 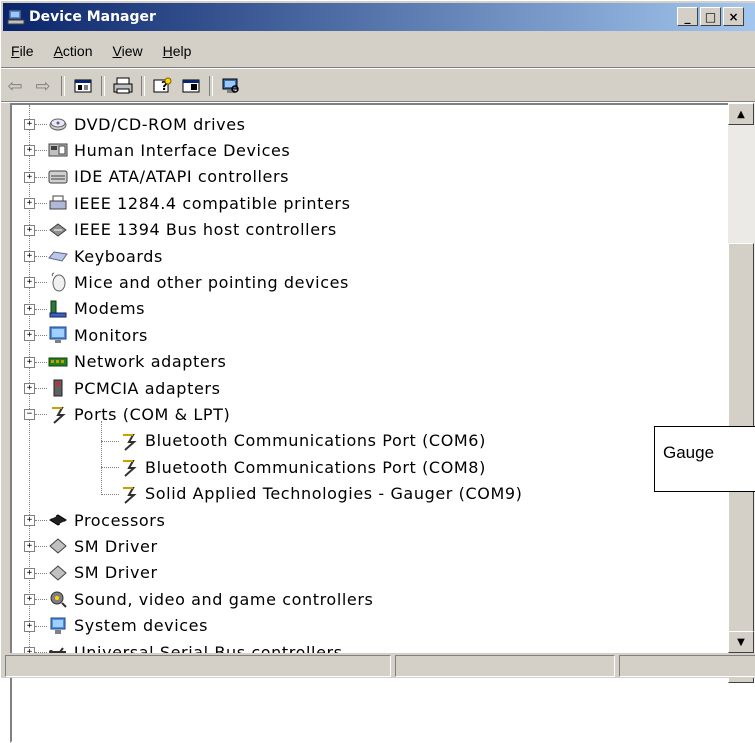 What do you see at coordinates (191, 86) in the screenshot?
I see `view-icon` at bounding box center [191, 86].